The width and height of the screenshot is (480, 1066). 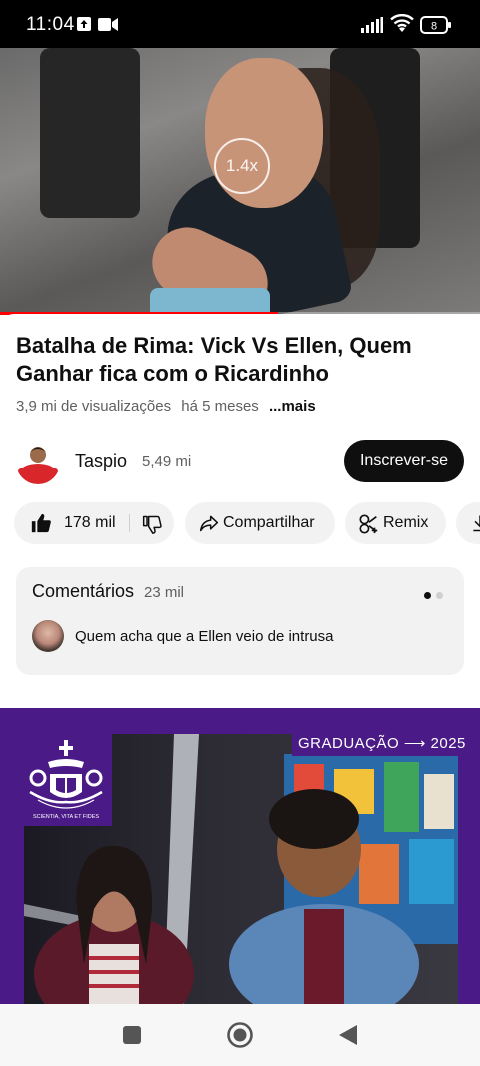 What do you see at coordinates (242, 166) in the screenshot?
I see `playback-speed-badge: 1.4x` at bounding box center [242, 166].